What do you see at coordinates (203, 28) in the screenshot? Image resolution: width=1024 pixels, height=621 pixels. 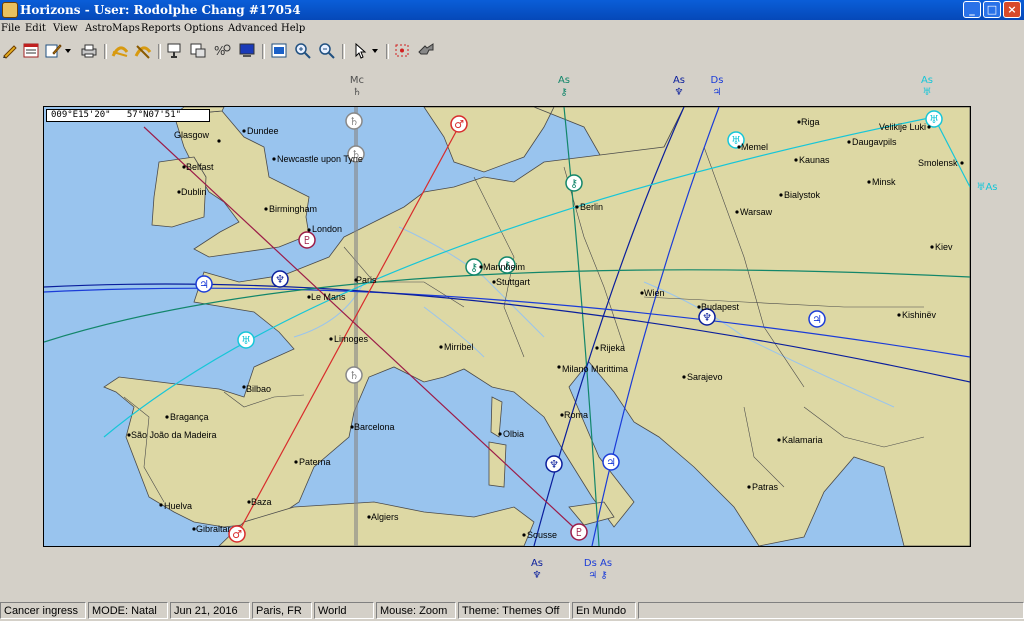 I see `menu-options: Options` at bounding box center [203, 28].